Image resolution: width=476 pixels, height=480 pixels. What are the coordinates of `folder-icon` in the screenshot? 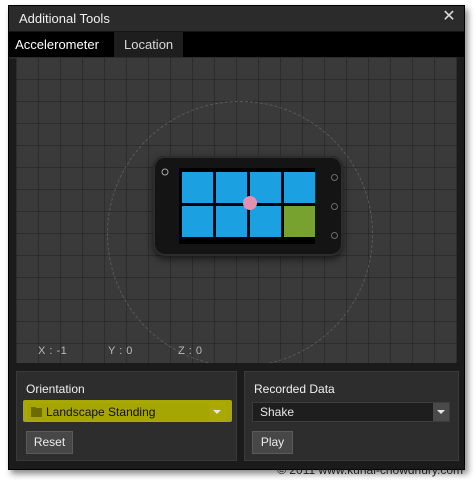 It's located at (36, 412).